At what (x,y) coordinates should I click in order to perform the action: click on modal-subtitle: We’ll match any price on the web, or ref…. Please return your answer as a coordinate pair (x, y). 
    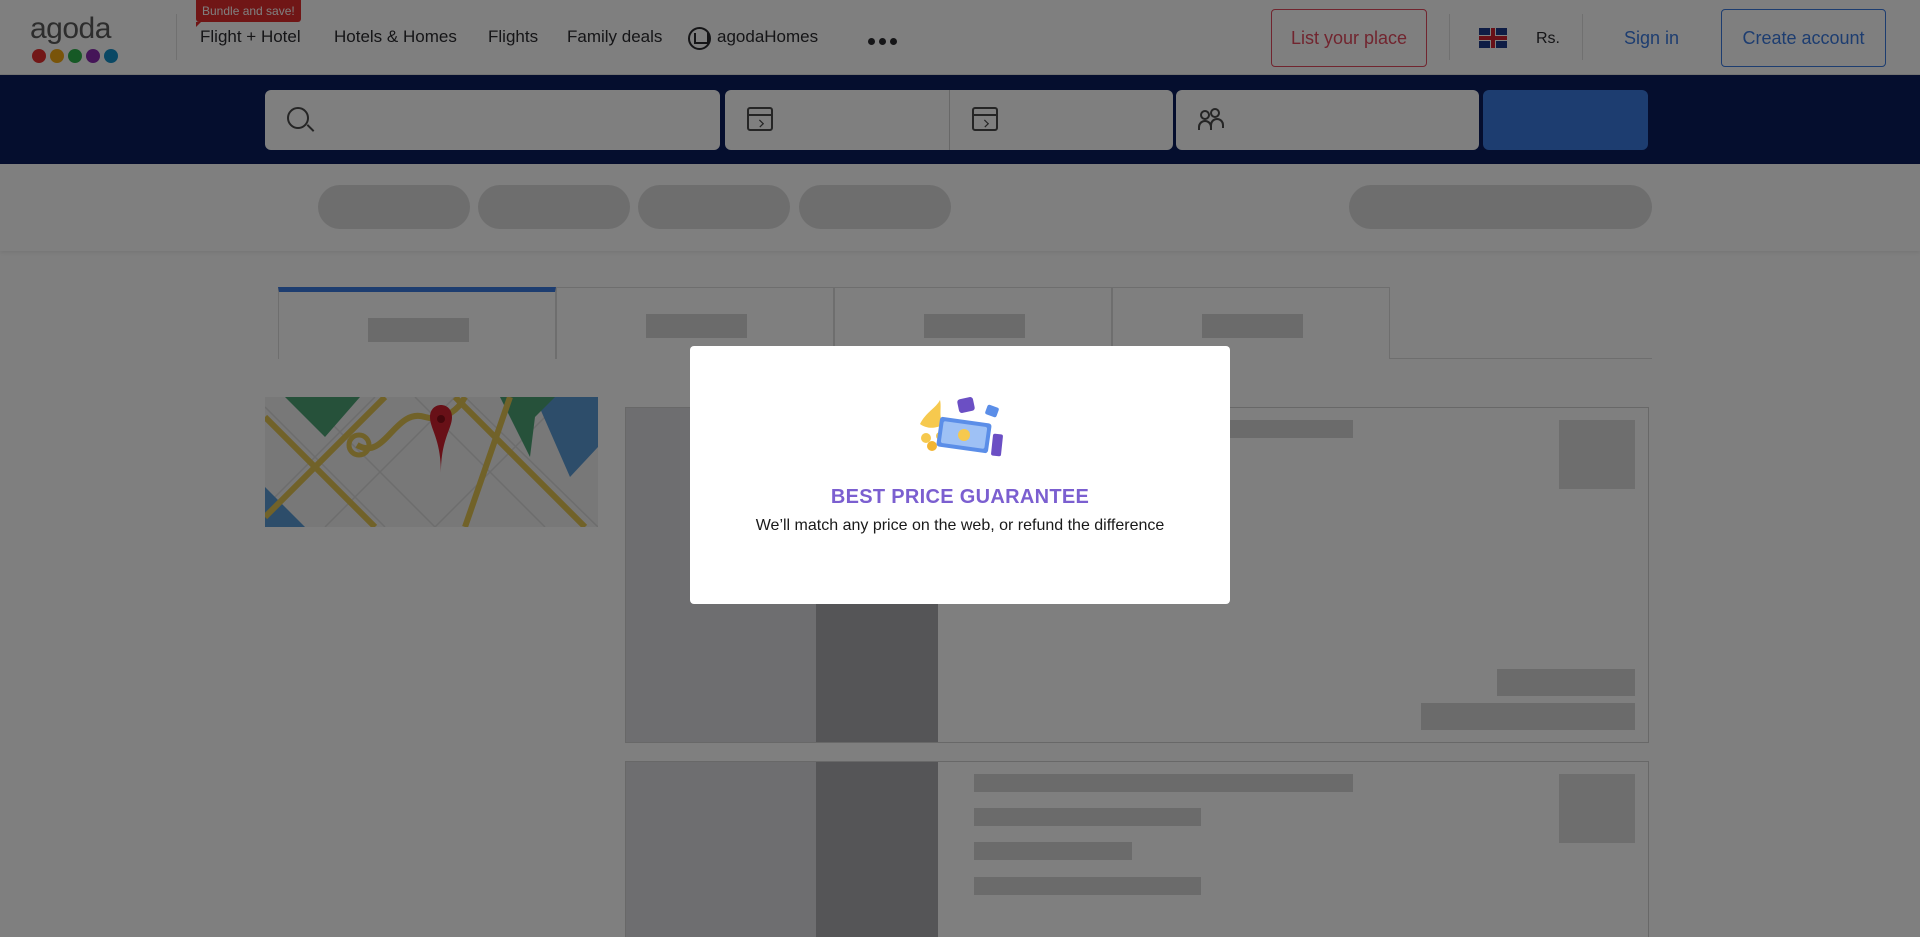
    Looking at the image, I should click on (960, 525).